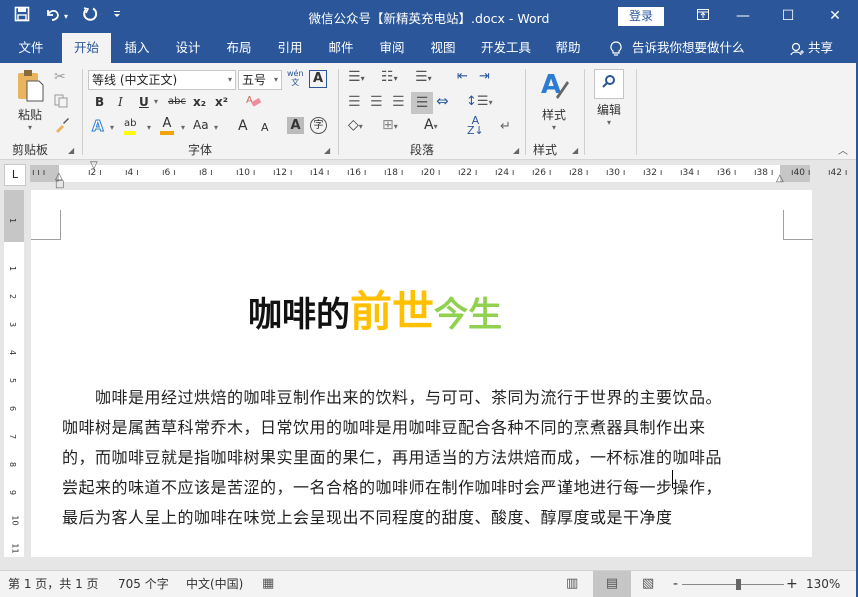 The image size is (858, 597). What do you see at coordinates (143, 584) in the screenshot?
I see `word-count: 705 个字` at bounding box center [143, 584].